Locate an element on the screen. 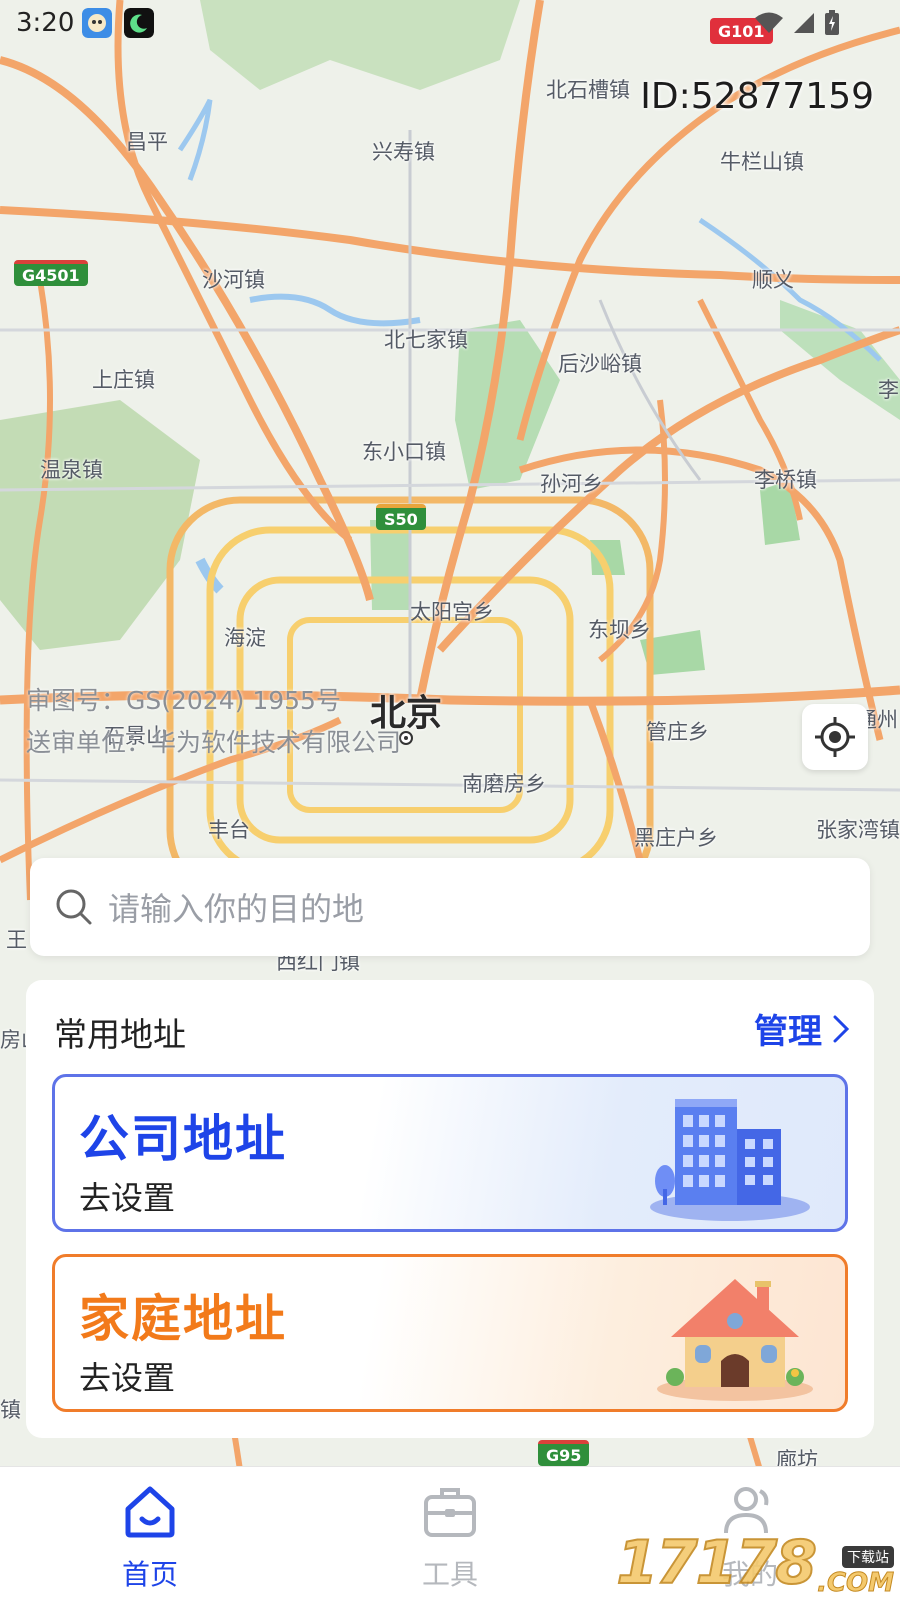  place-fengtai: 丰台 is located at coordinates (229, 830).